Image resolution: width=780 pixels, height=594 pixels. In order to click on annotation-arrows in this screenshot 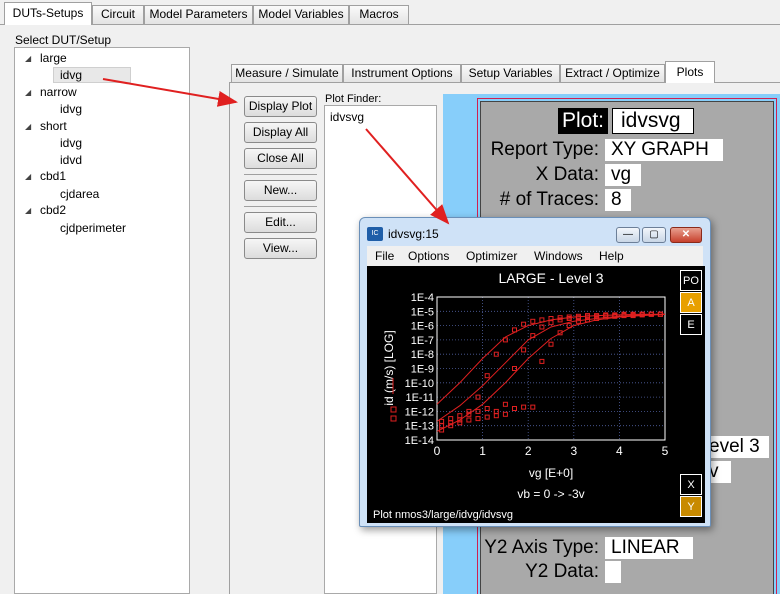, I will do `click(276, 151)`.